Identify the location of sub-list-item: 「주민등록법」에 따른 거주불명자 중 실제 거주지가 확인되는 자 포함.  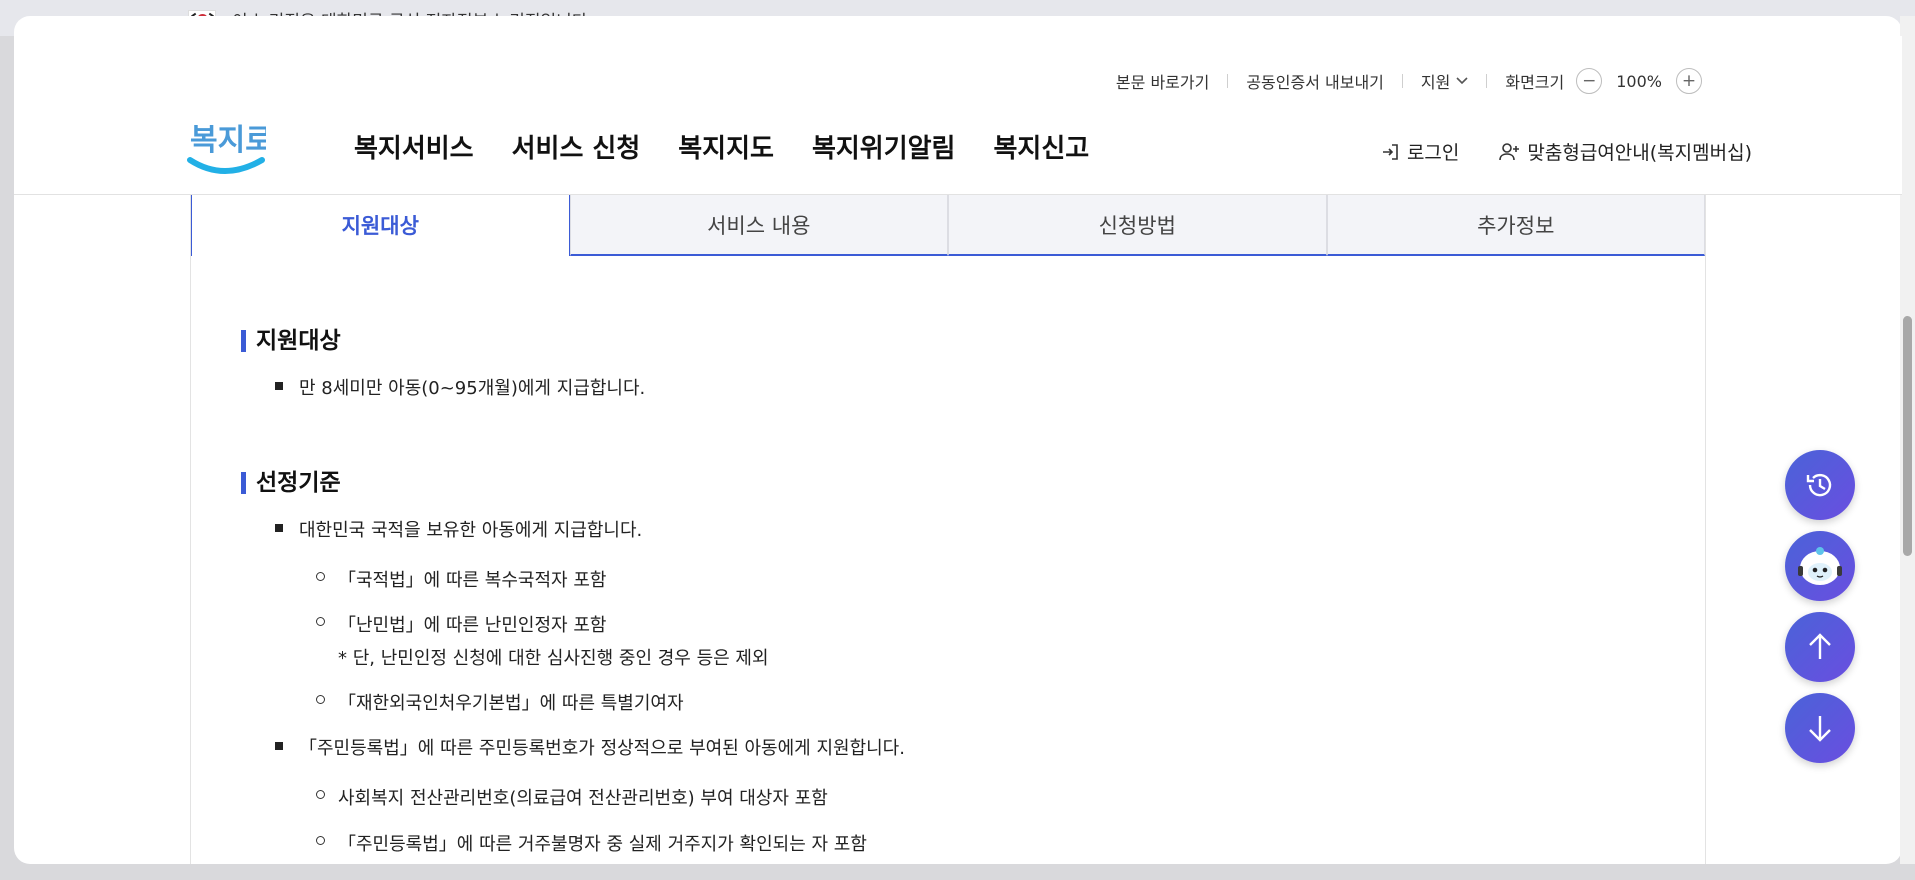
(591, 843).